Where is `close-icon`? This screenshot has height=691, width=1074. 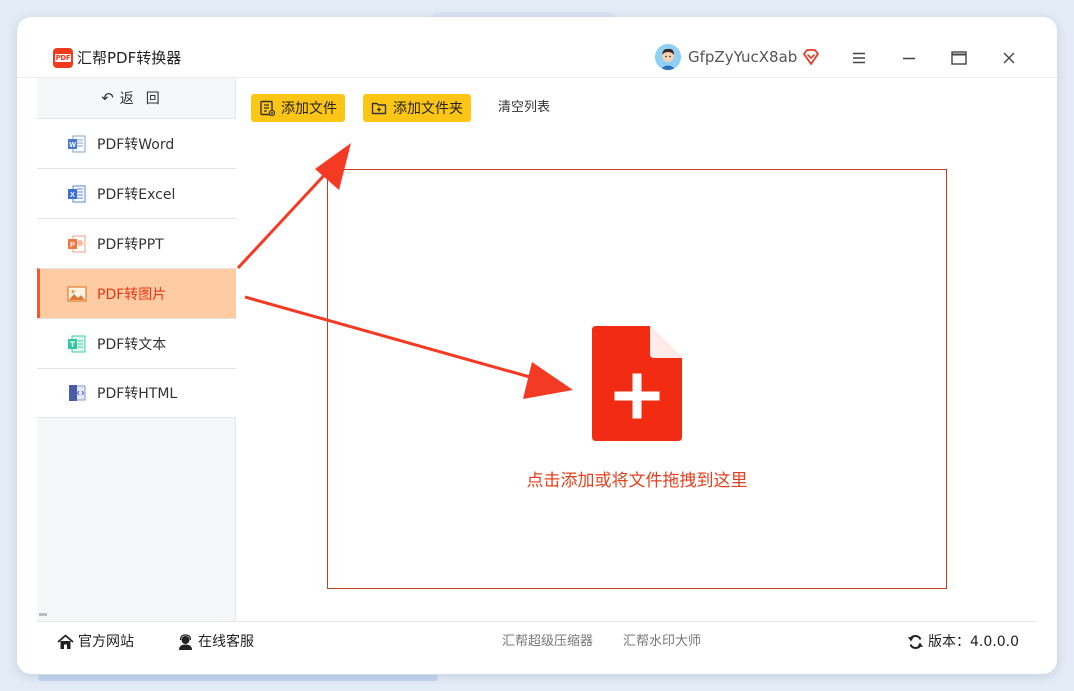 close-icon is located at coordinates (1009, 58).